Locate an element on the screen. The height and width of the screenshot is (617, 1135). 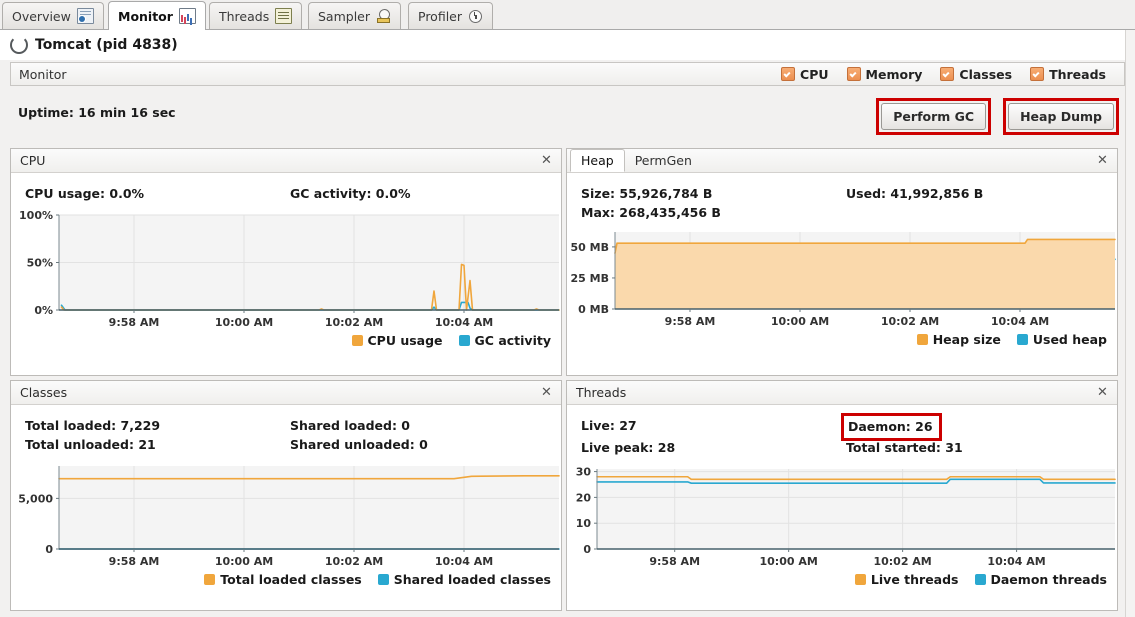
legend-heap-size: Heap size is located at coordinates (958, 339).